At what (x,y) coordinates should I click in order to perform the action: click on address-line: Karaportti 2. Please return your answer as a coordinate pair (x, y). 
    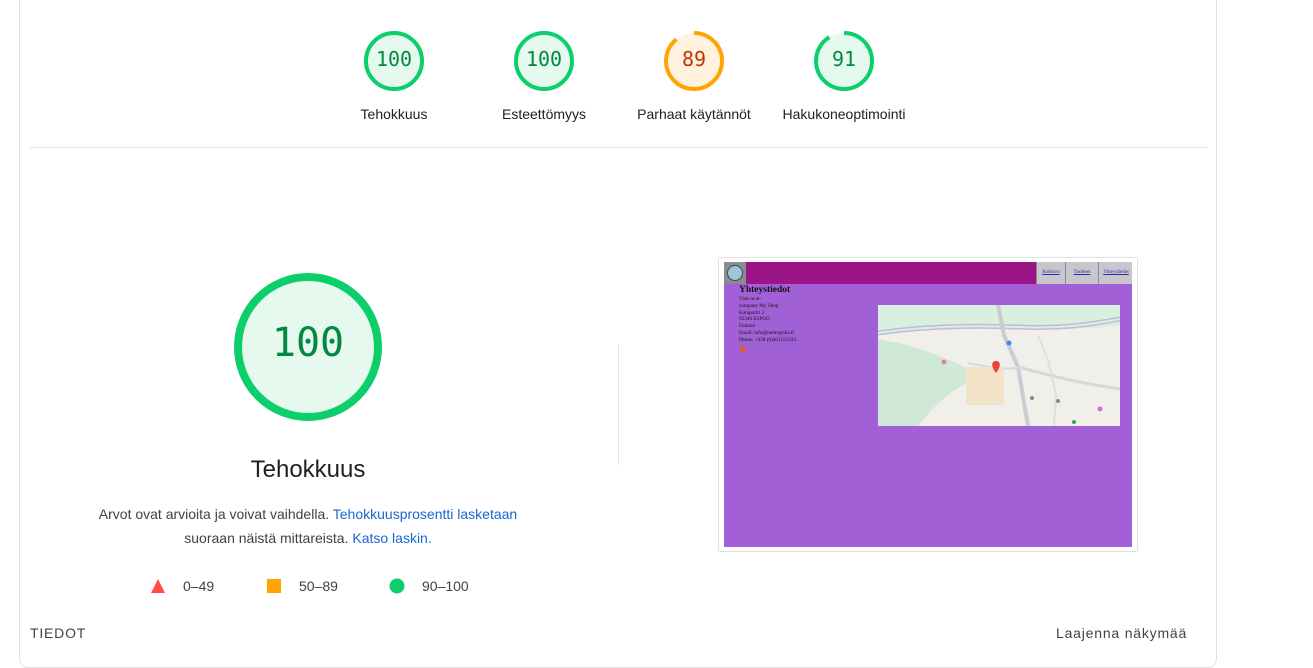
    Looking at the image, I should click on (752, 312).